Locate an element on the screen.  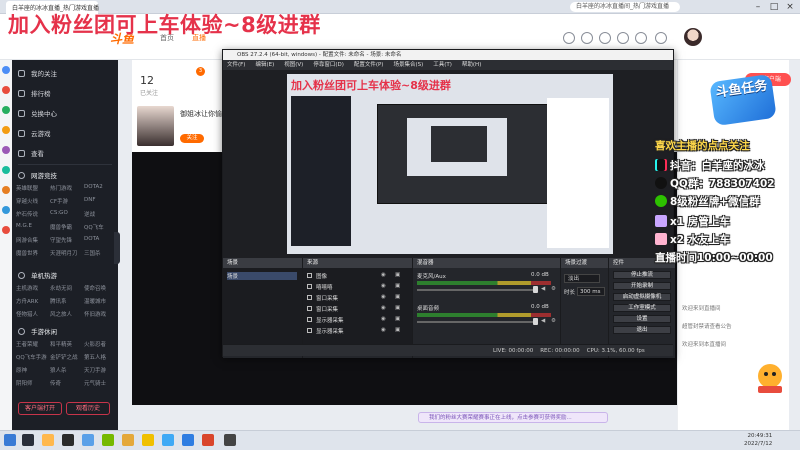
sidebar-game-link: DNF is located at coordinates (101, 201).